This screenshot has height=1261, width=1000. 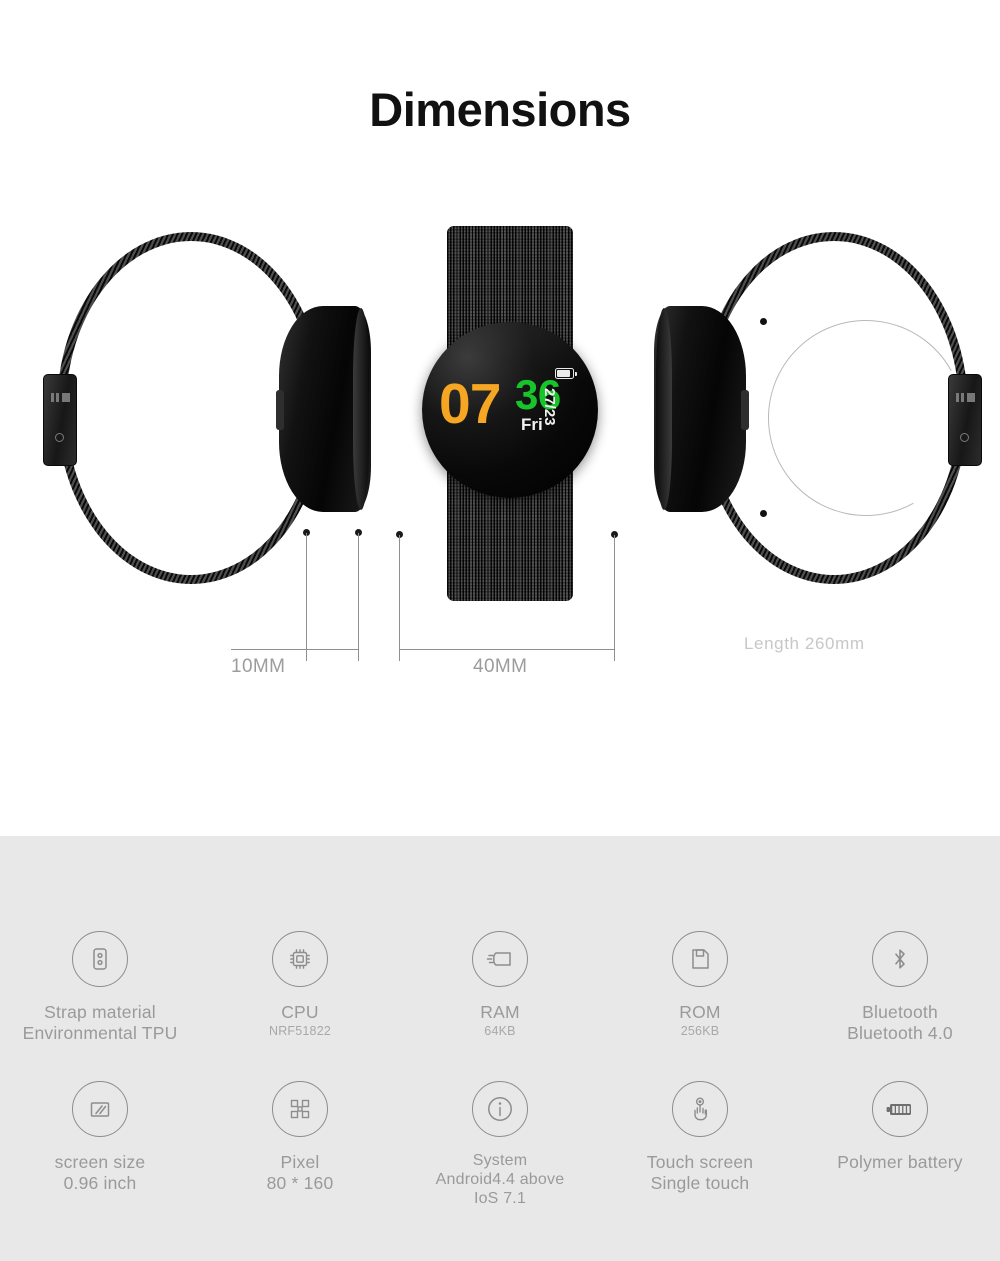 What do you see at coordinates (700, 1109) in the screenshot?
I see `touch-hand-icon` at bounding box center [700, 1109].